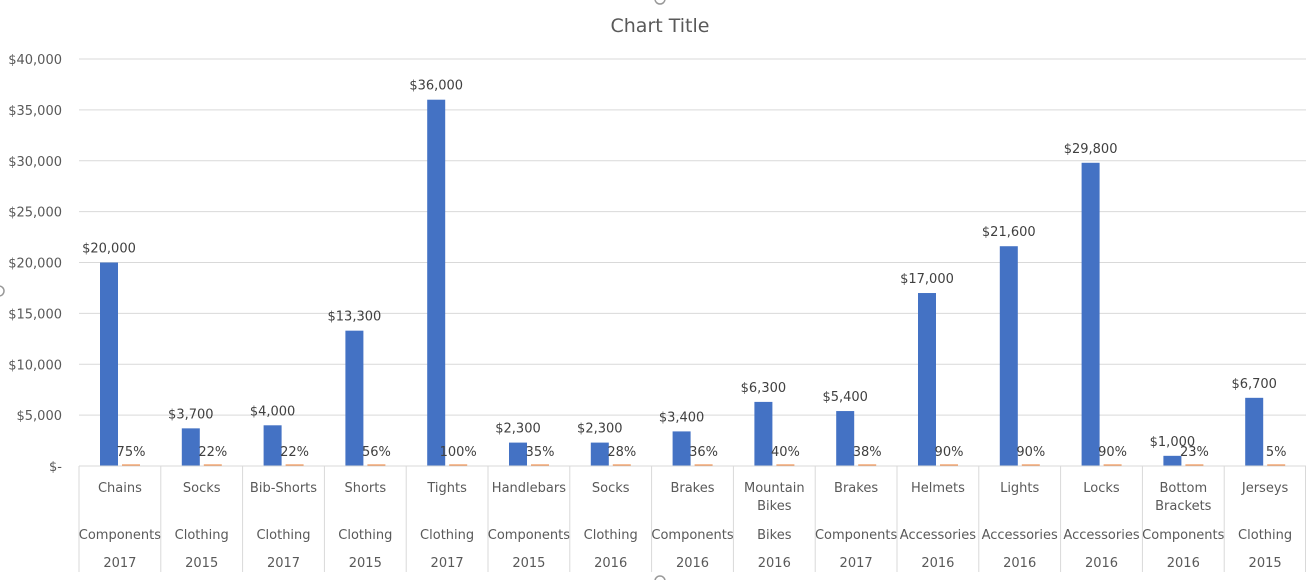 This screenshot has width=1306, height=580. Describe the element at coordinates (1254, 384) in the screenshot. I see `data-label-value: $6,700` at that location.